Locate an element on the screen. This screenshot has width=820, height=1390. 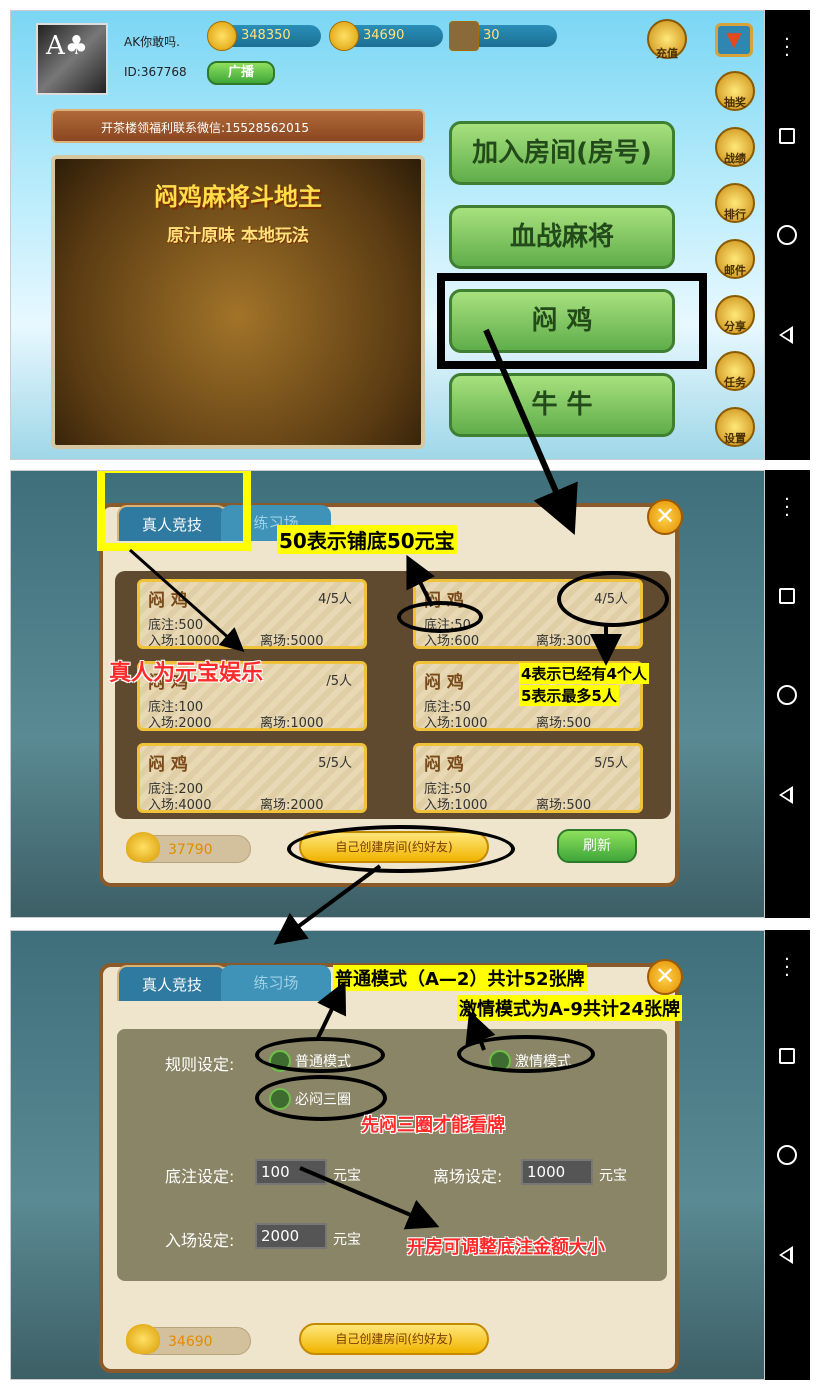
broadcast-button: 广播 is located at coordinates (241, 73).